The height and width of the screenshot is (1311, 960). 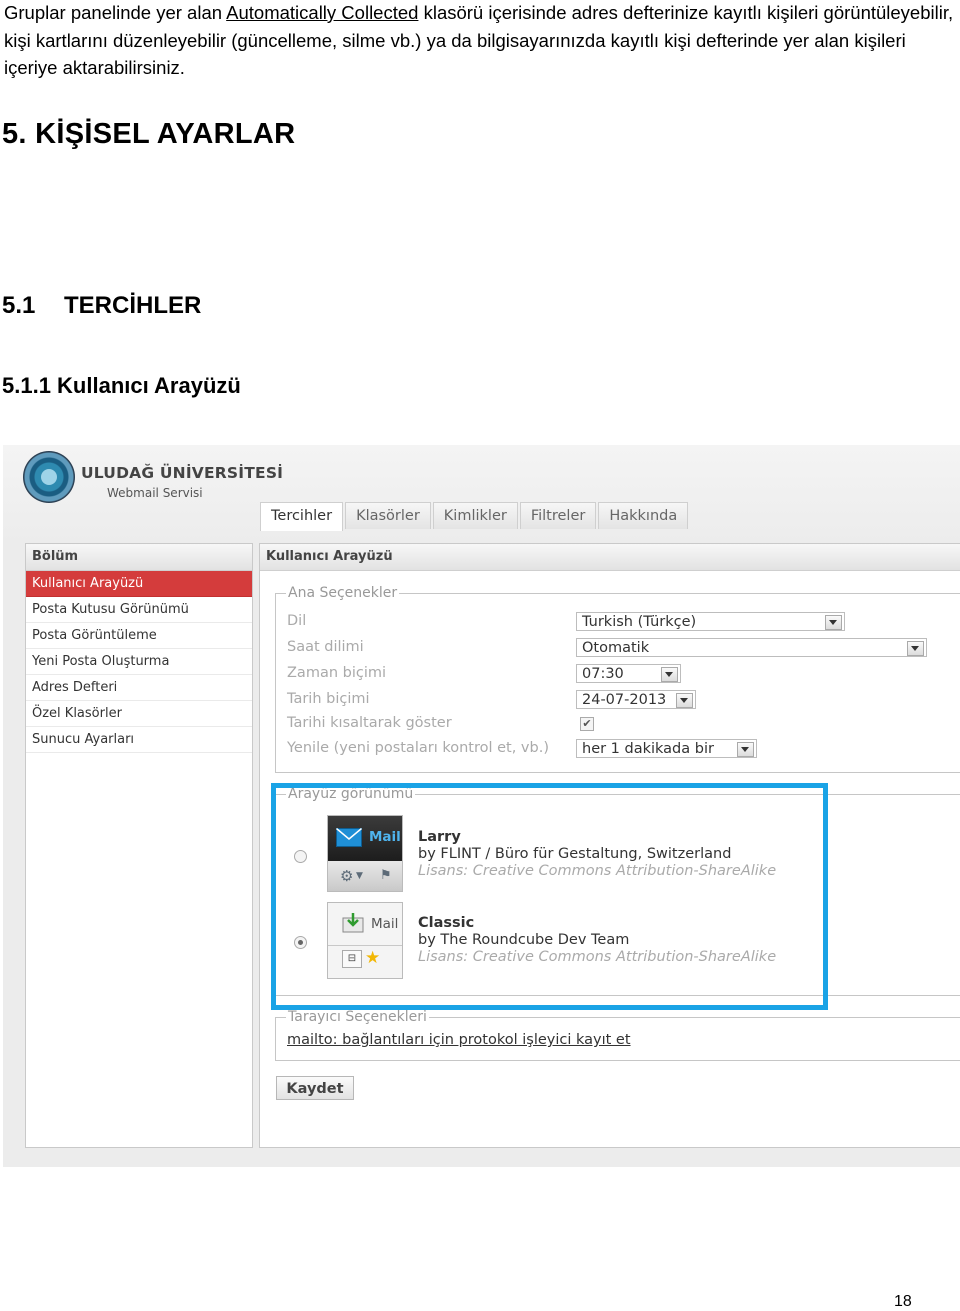 I want to click on section-title: 5. KİŞİSEL AYARLAR, so click(x=149, y=134).